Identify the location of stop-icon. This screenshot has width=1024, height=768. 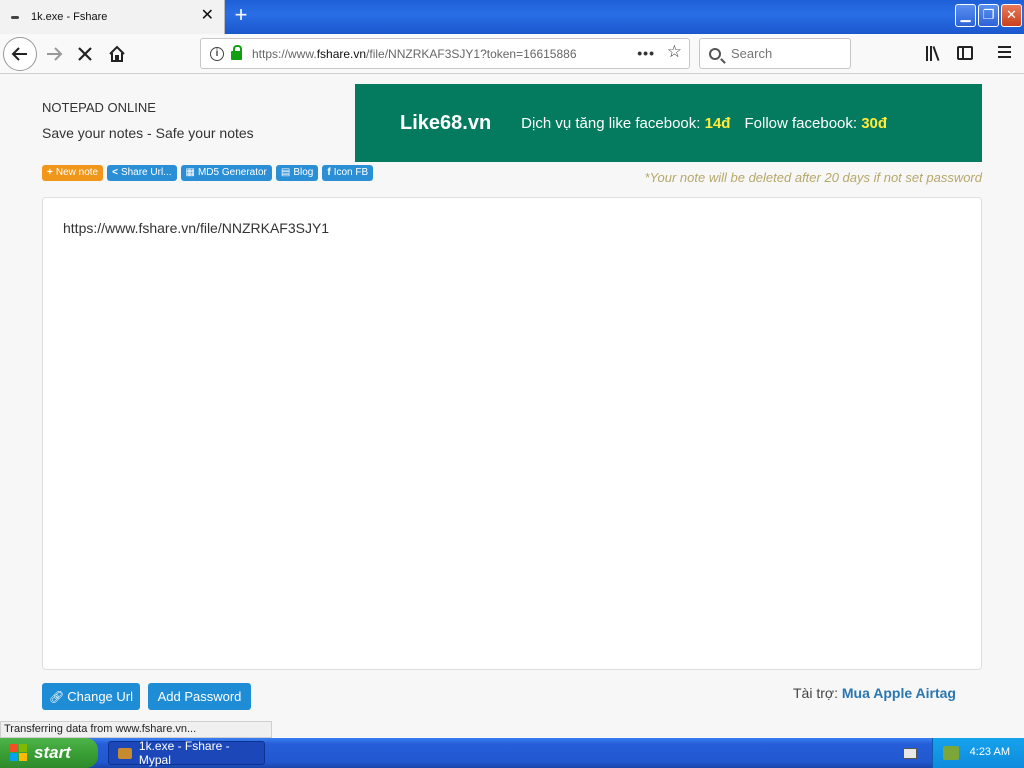
(85, 54).